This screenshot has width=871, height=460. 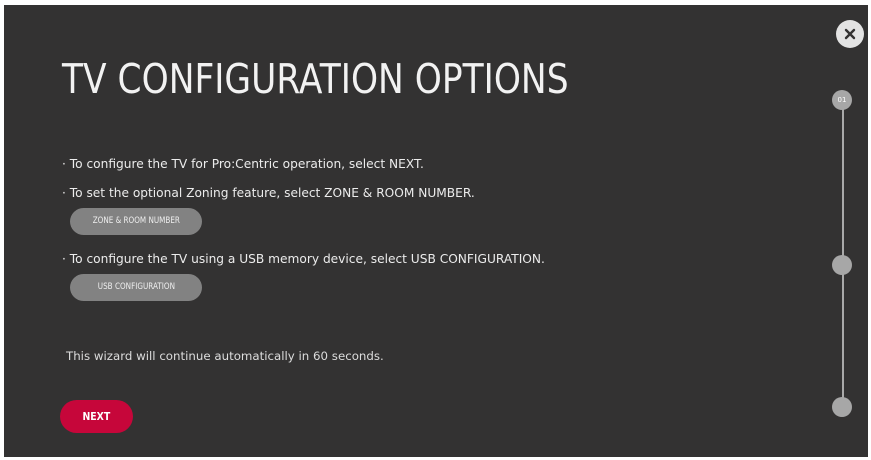 I want to click on next-button-label: NEXT, so click(x=96, y=416).